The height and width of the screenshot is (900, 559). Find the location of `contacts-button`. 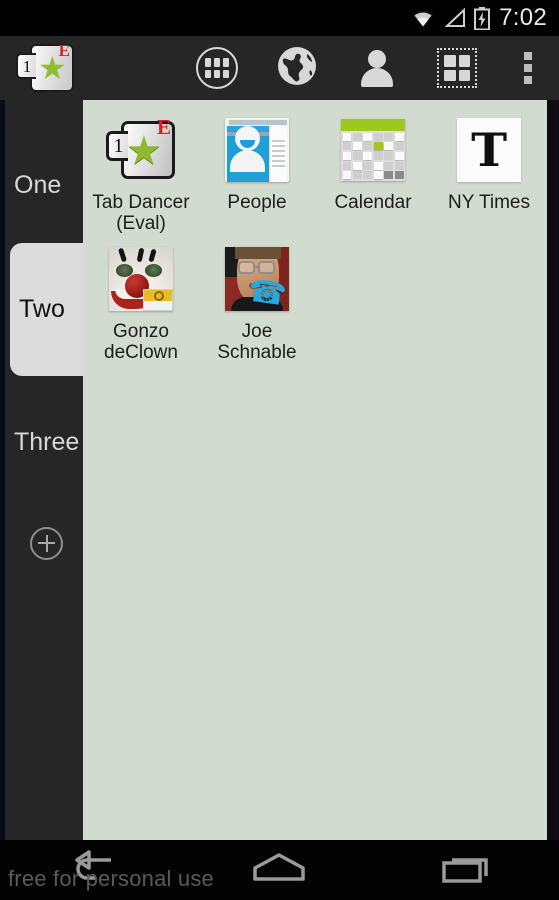

contacts-button is located at coordinates (377, 68).